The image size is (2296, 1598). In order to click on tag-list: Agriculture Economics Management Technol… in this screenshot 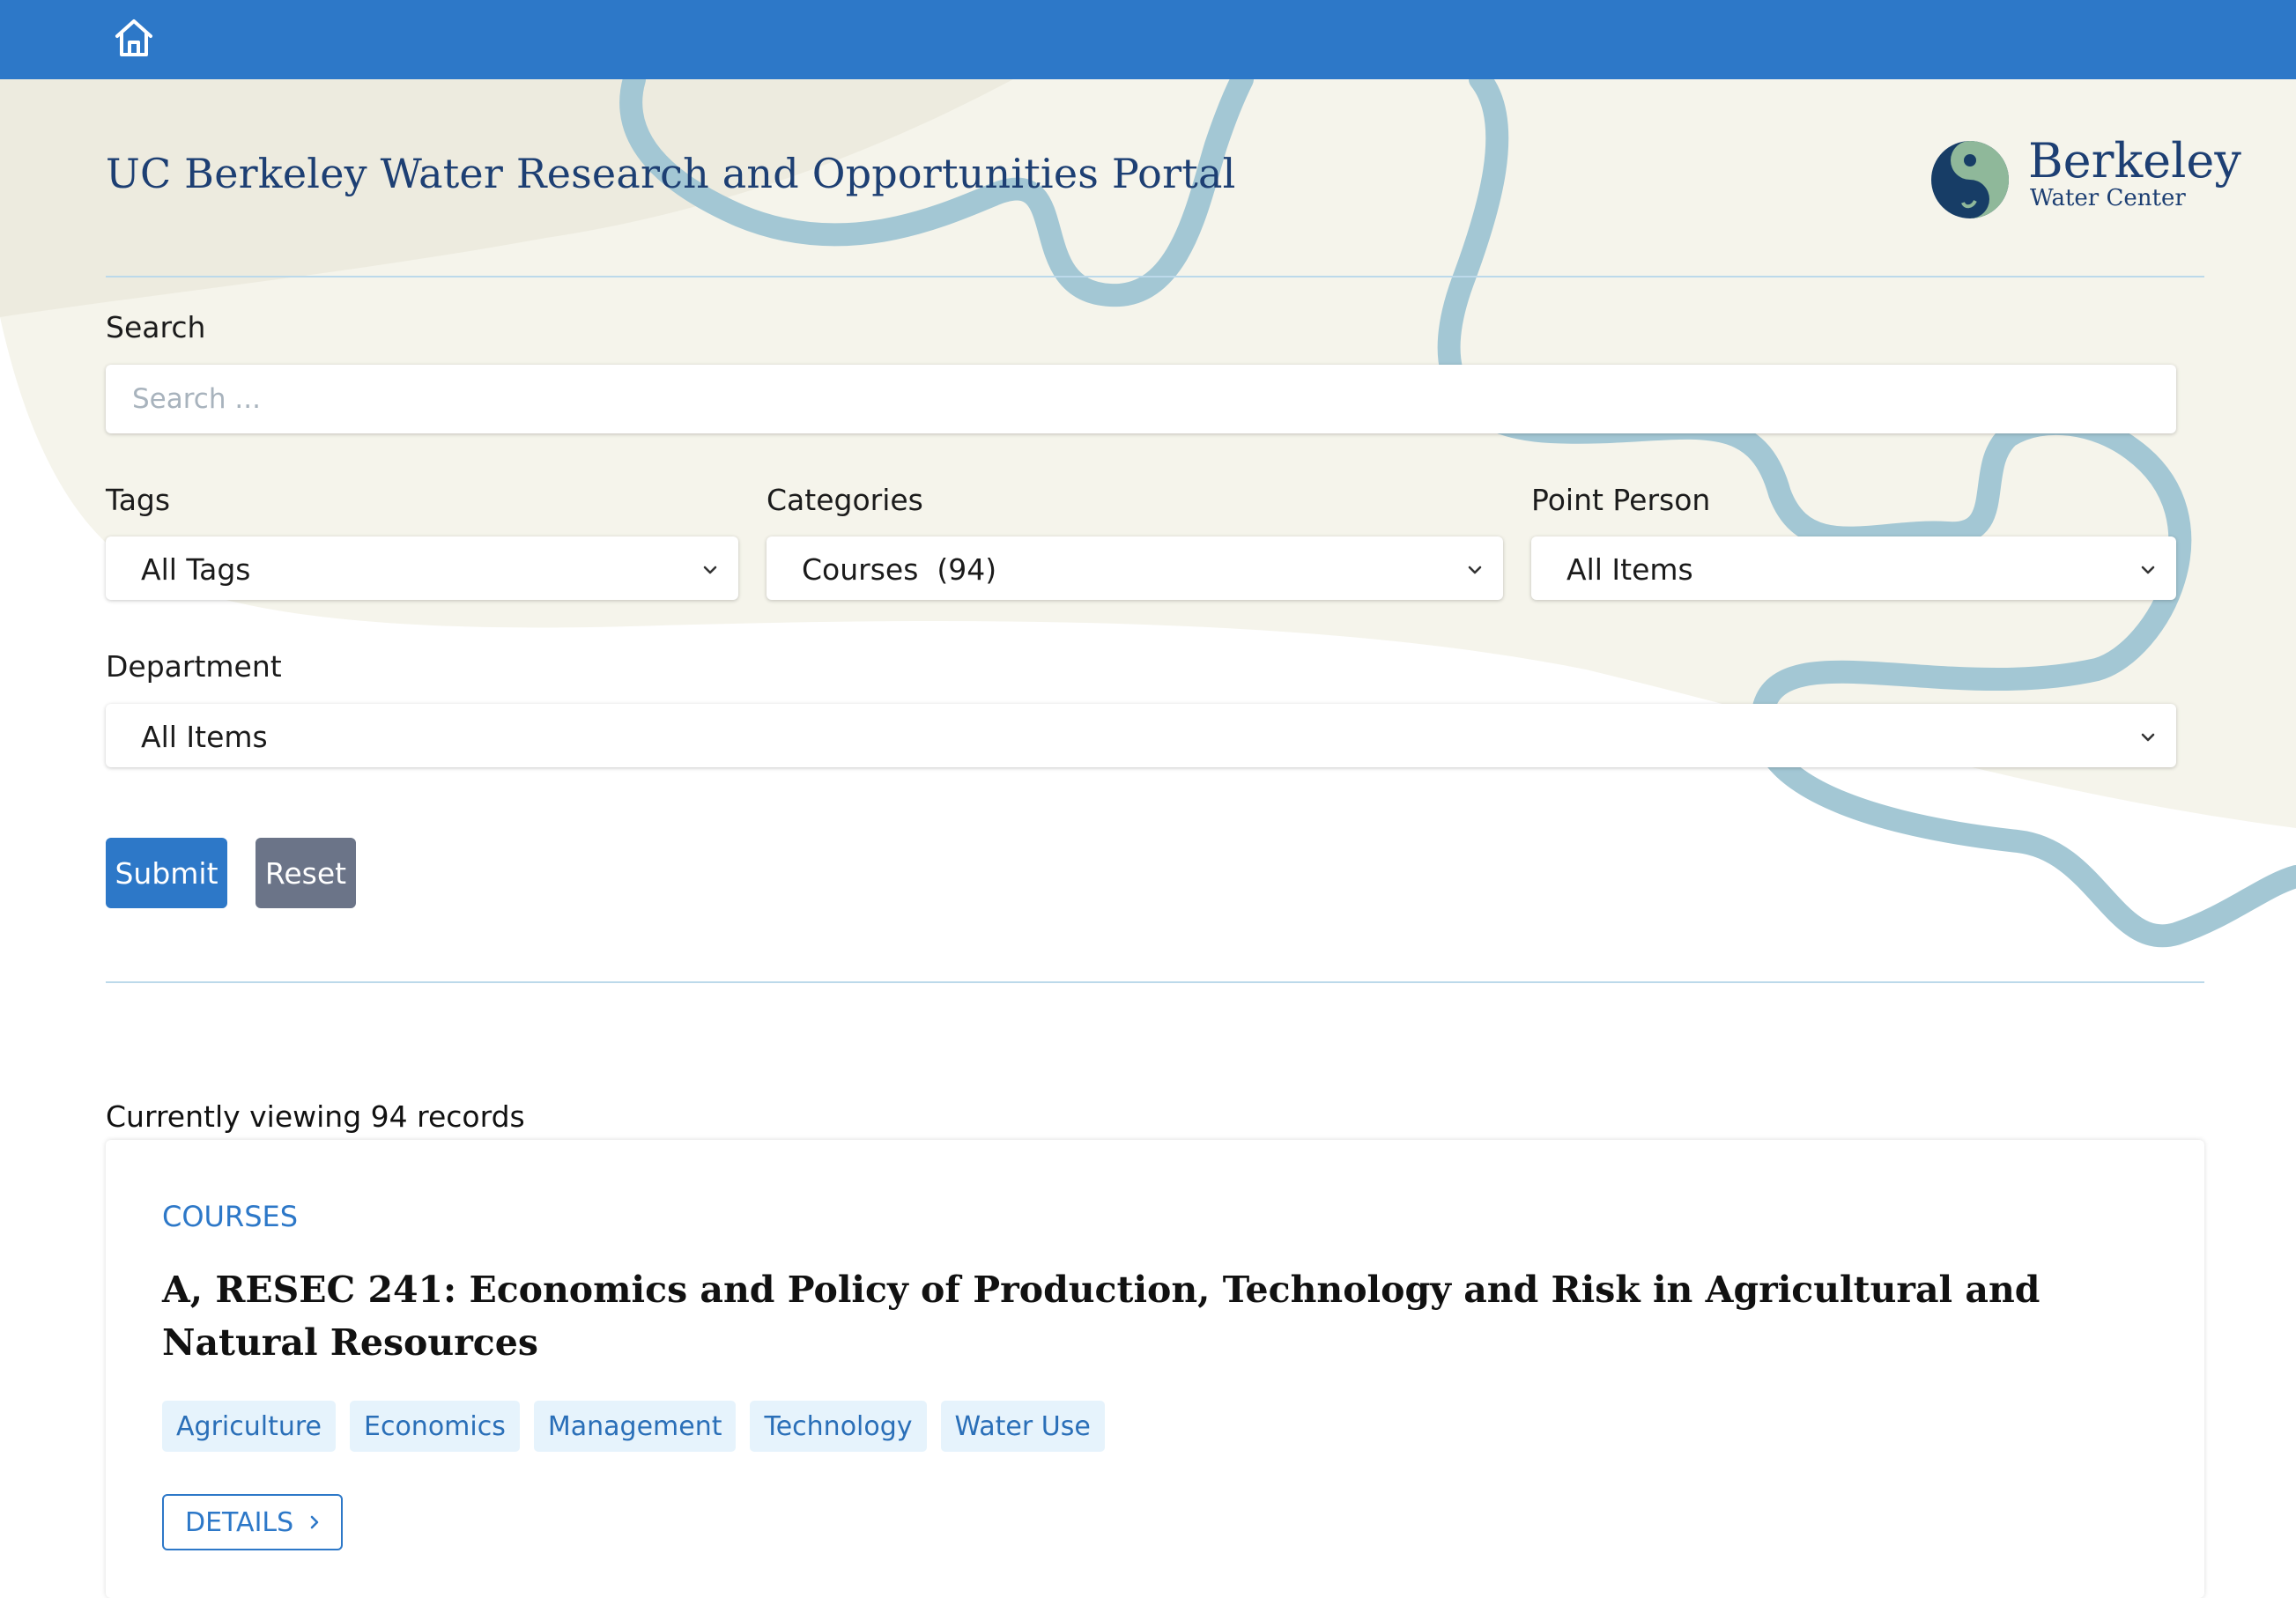, I will do `click(634, 1426)`.